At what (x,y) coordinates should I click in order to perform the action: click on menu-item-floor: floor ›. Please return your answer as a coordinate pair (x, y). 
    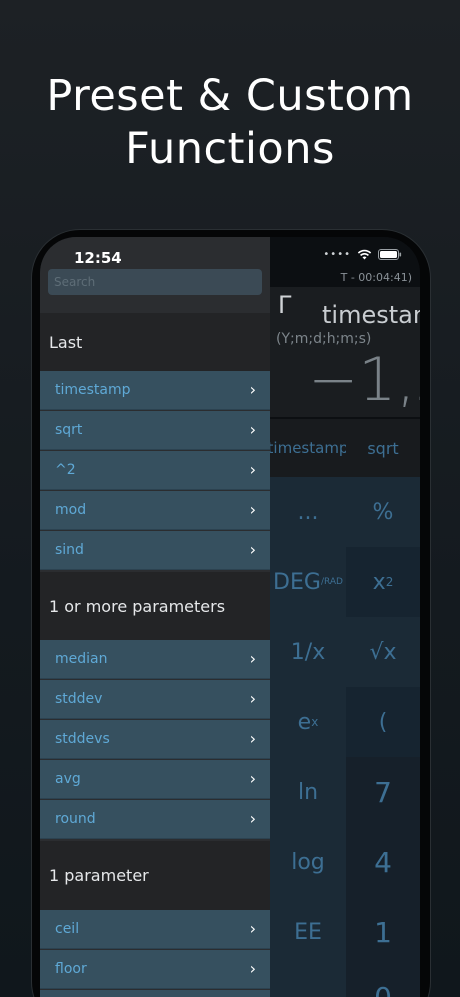
    Looking at the image, I should click on (155, 969).